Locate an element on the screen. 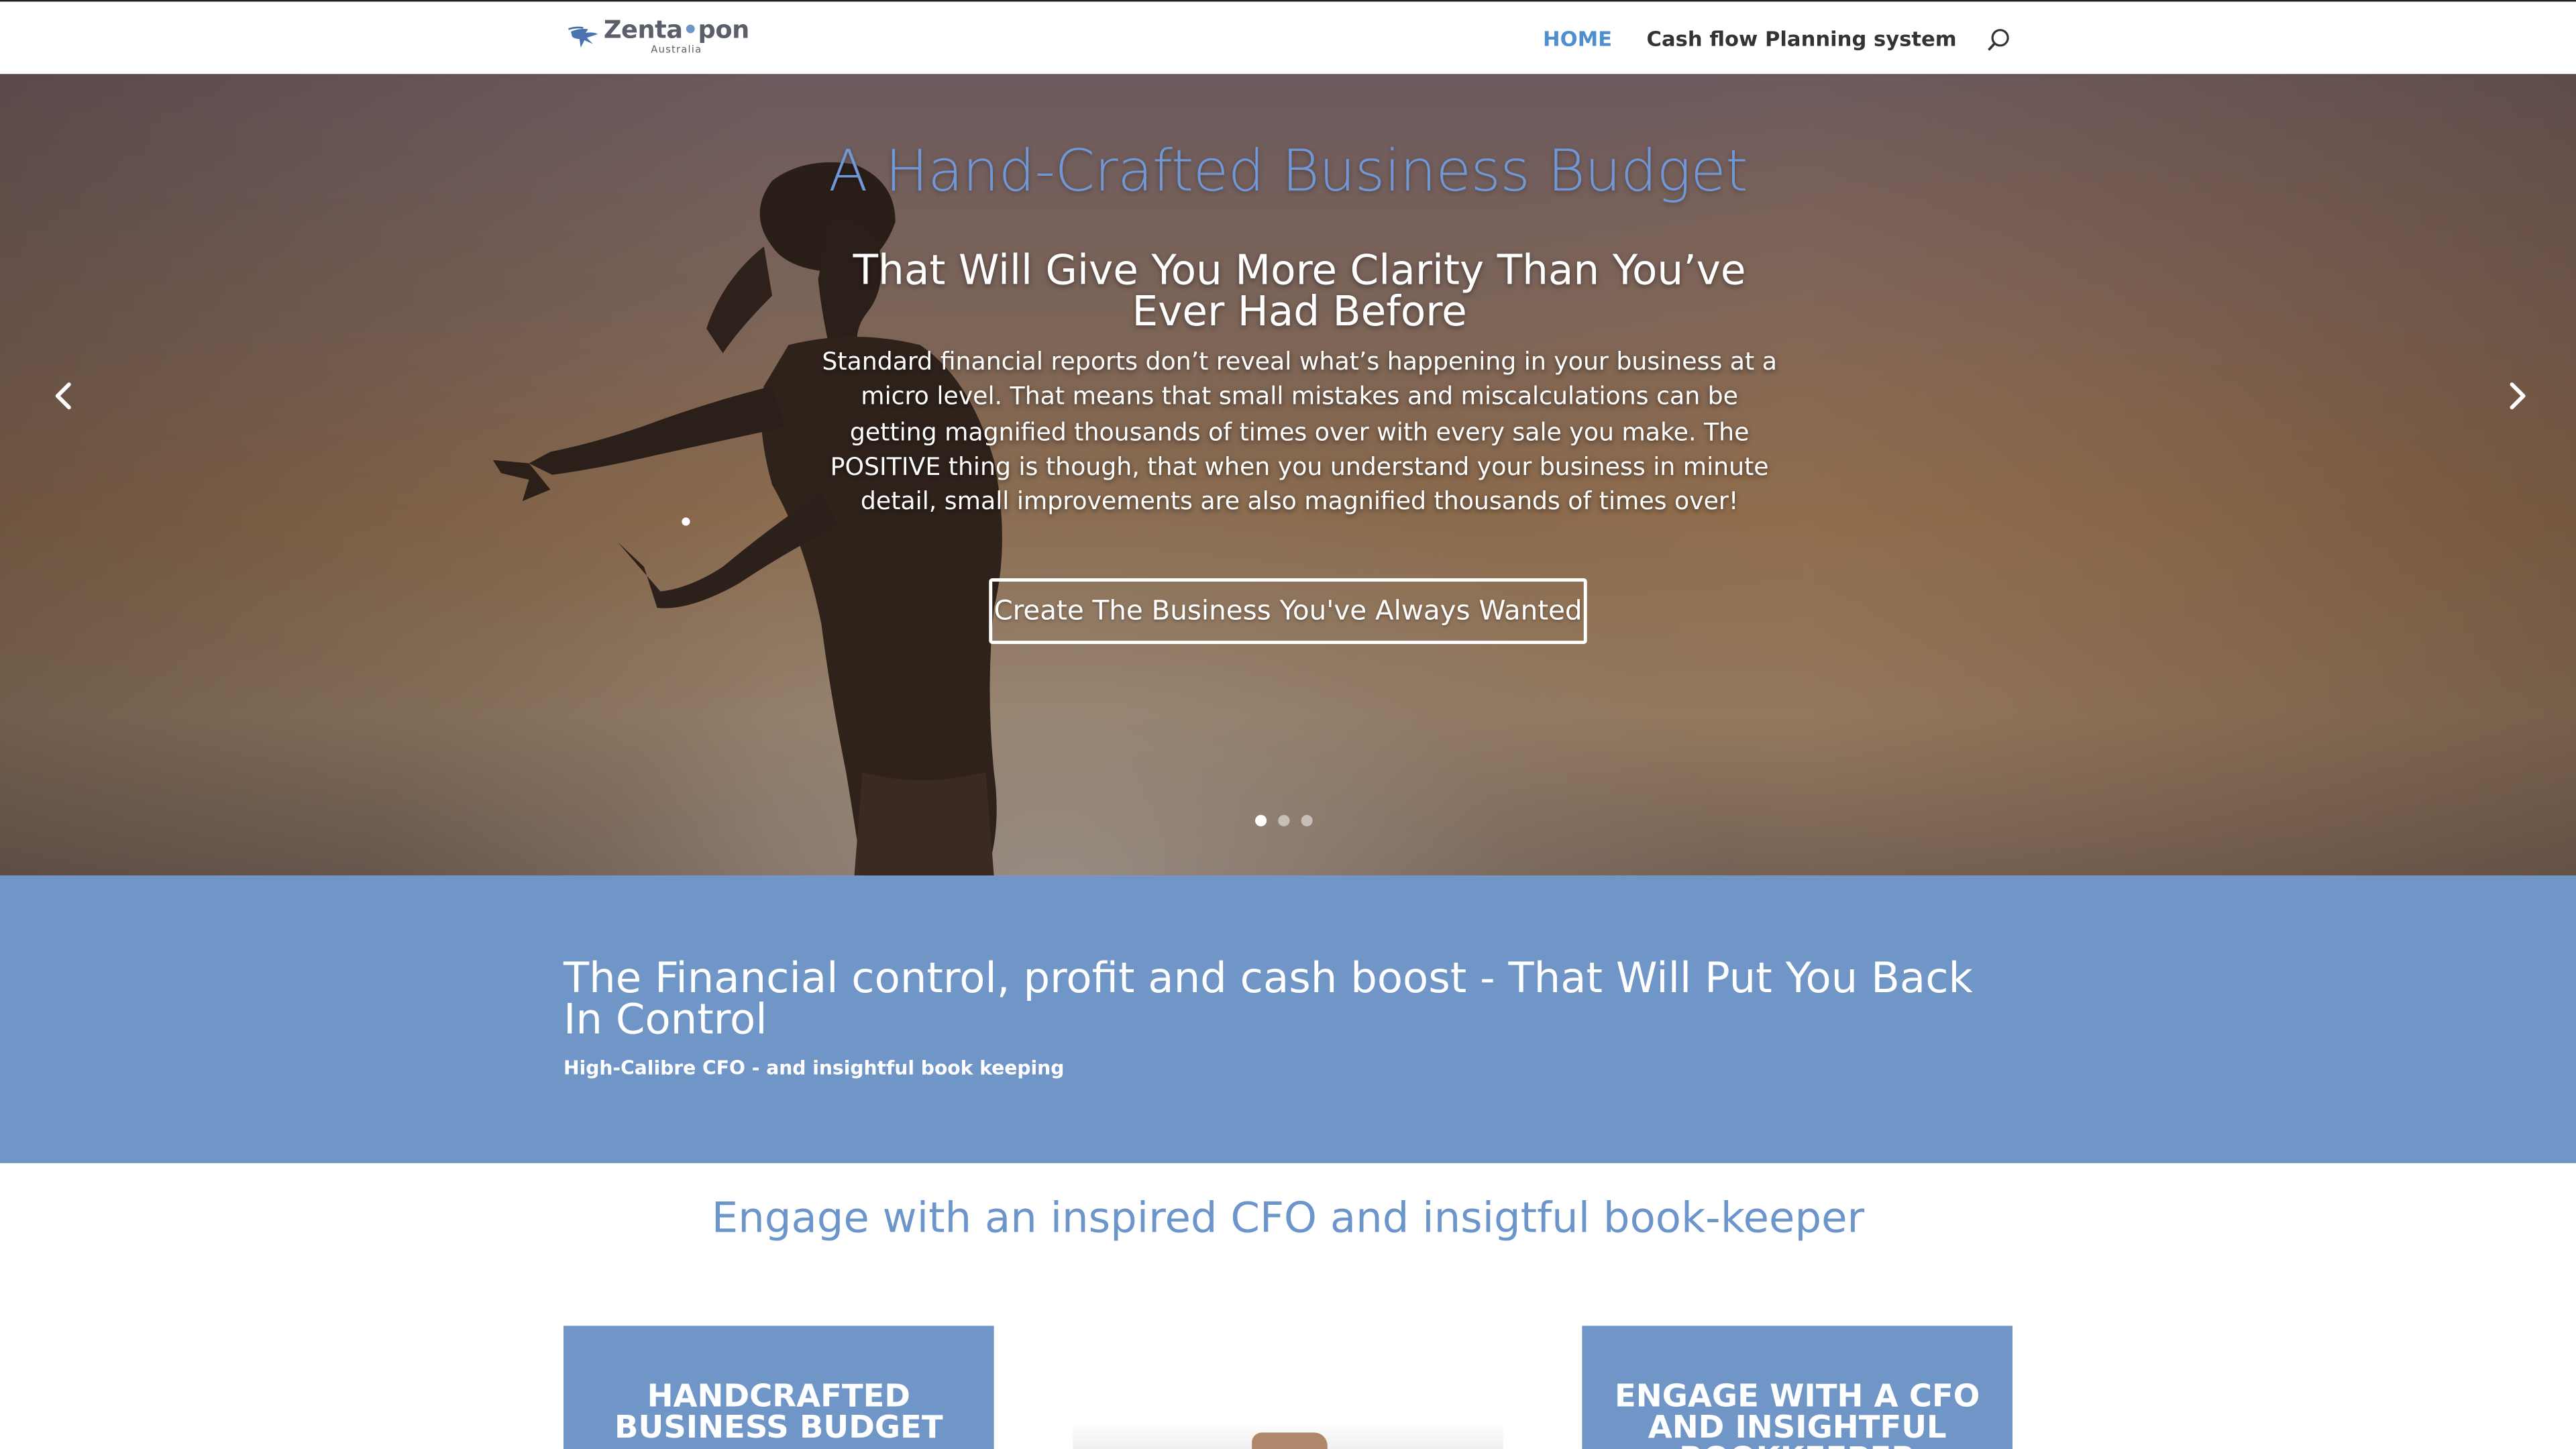 The image size is (2576, 1449). slider-pagination is located at coordinates (1284, 820).